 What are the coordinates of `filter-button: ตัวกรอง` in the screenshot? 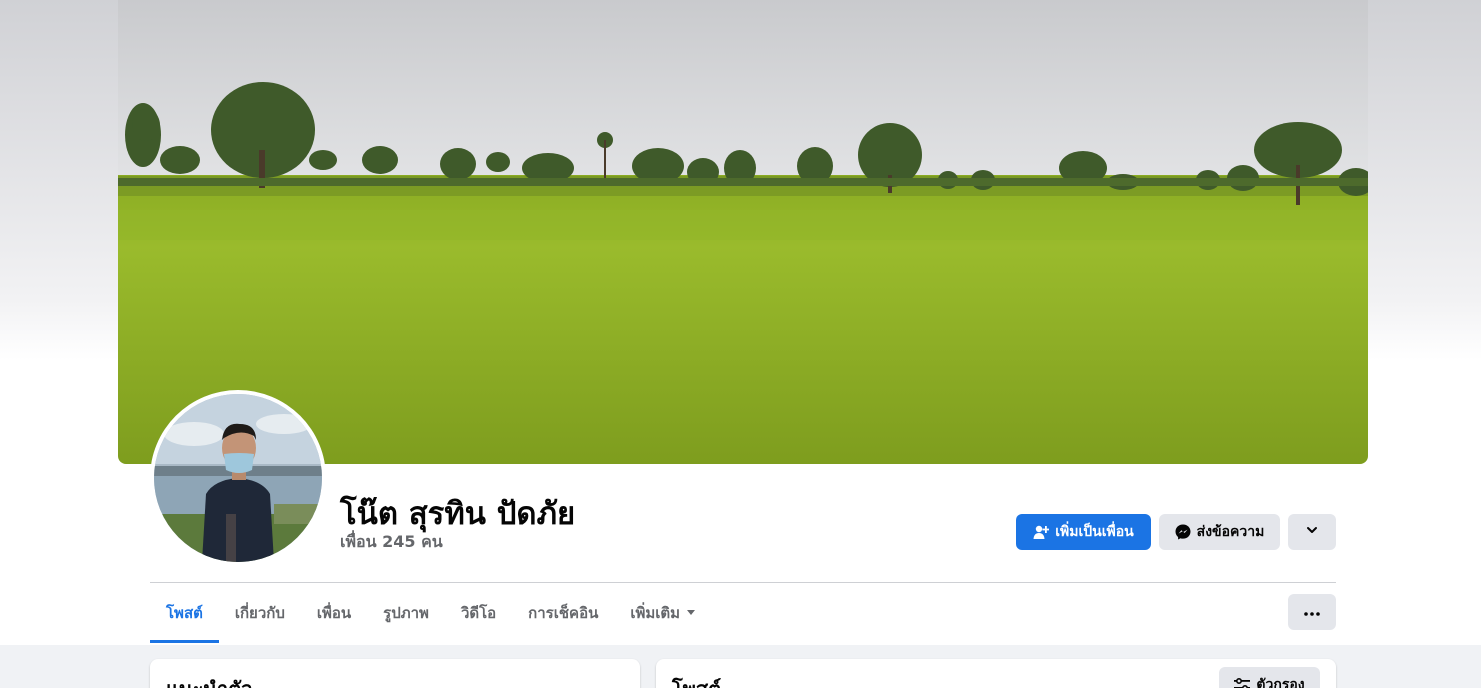 It's located at (1269, 677).